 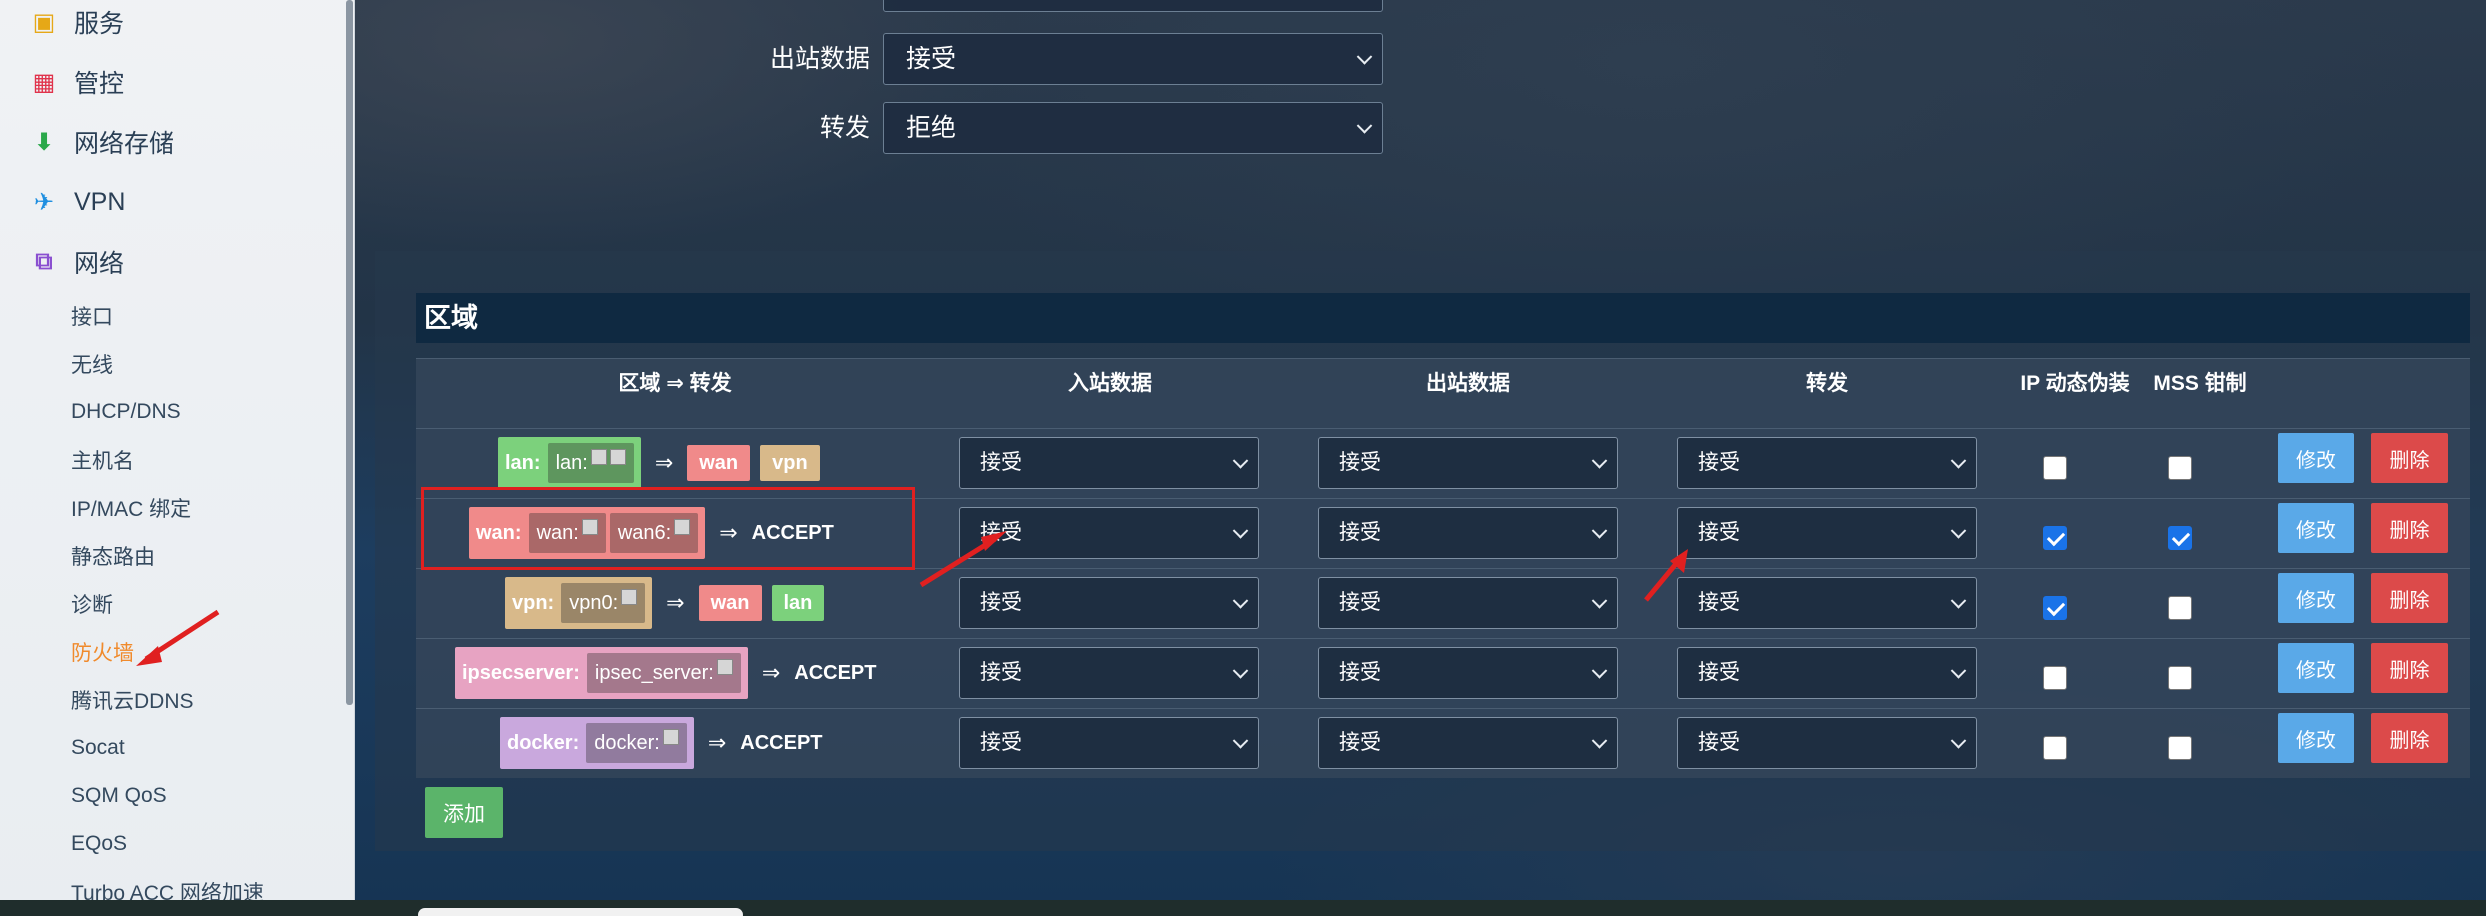 What do you see at coordinates (99, 844) in the screenshot?
I see `sidebar-item-eqos: EQoS` at bounding box center [99, 844].